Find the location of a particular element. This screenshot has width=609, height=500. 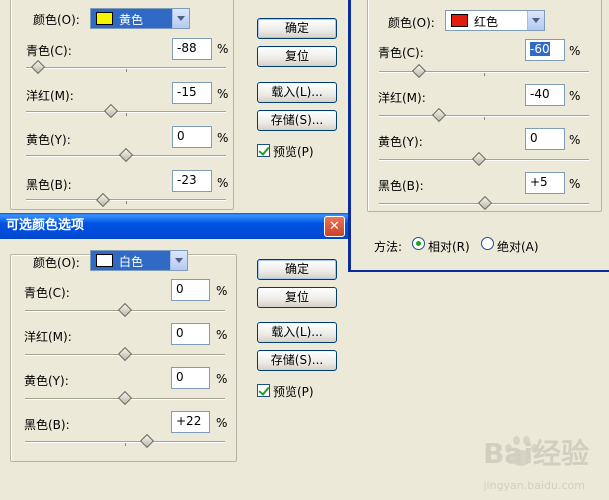

dialog-title: 可选颜色选项 is located at coordinates (45, 225).